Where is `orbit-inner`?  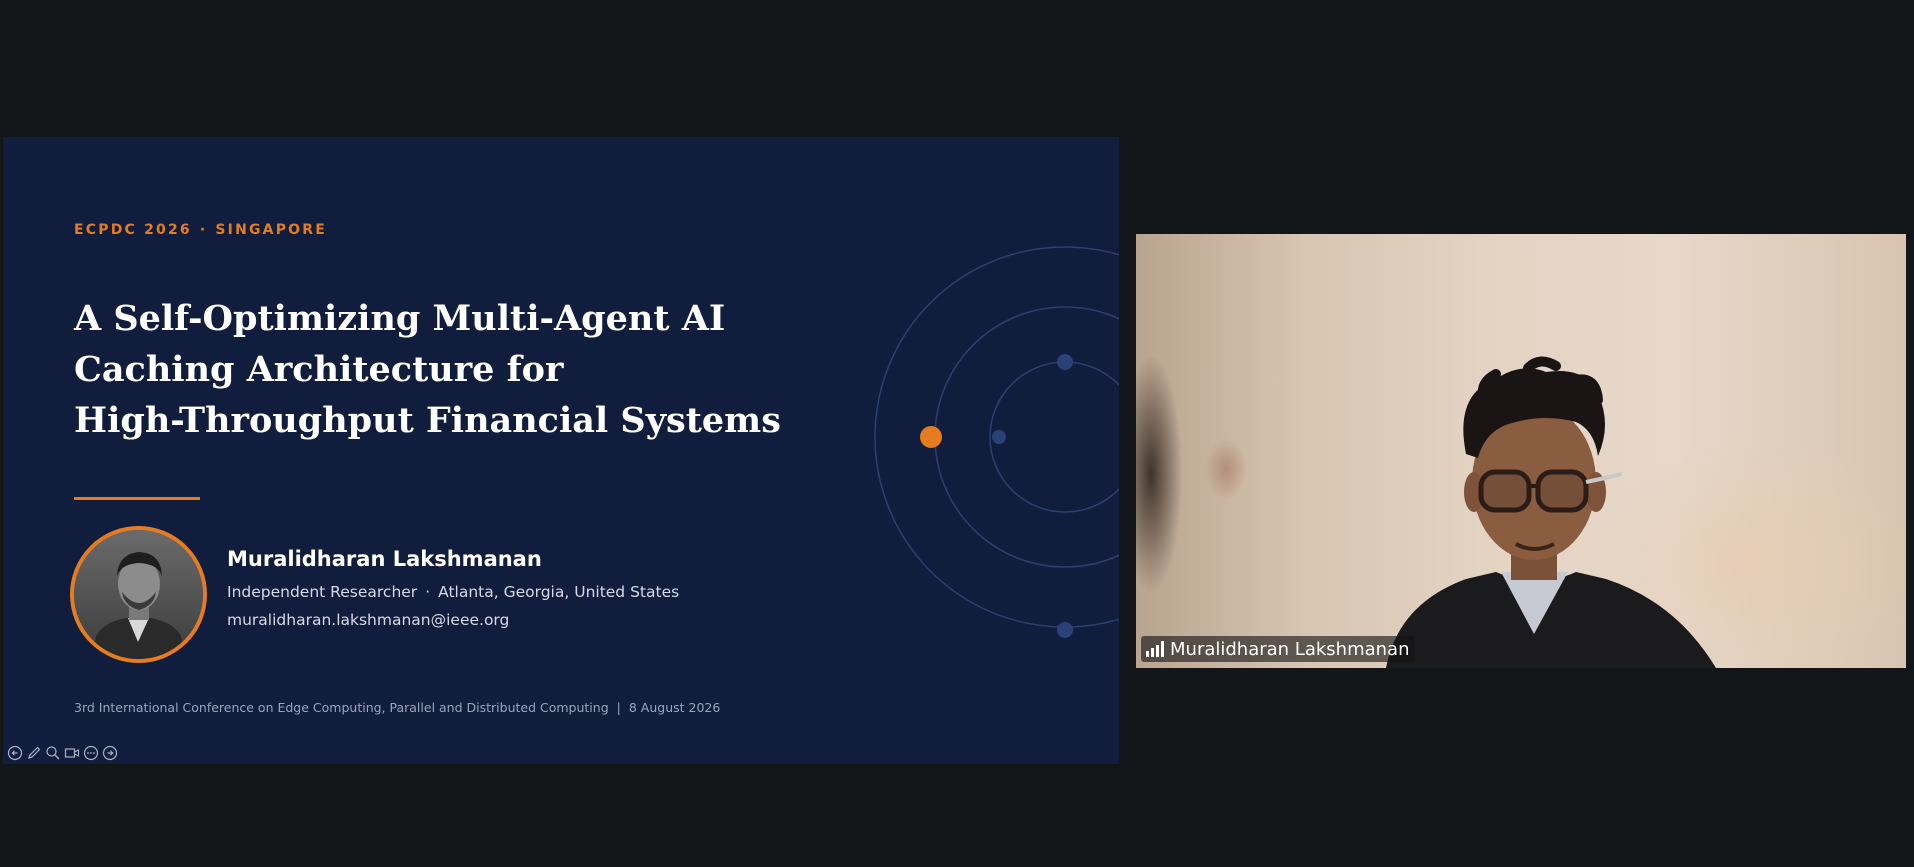 orbit-inner is located at coordinates (1054, 437).